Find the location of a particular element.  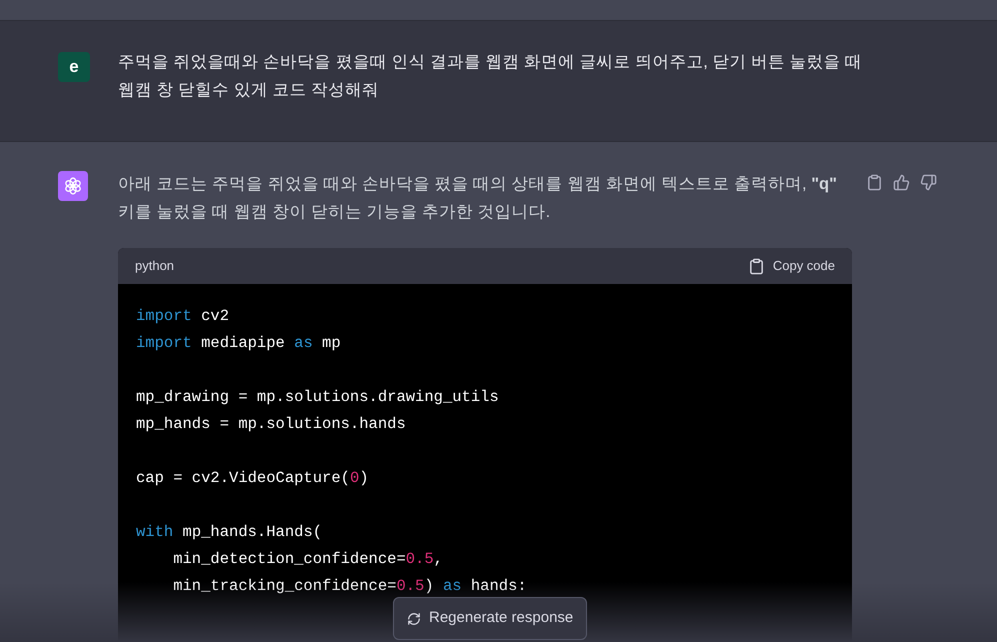

code-line: mp_hands = mp.solutions.hands is located at coordinates (271, 424).